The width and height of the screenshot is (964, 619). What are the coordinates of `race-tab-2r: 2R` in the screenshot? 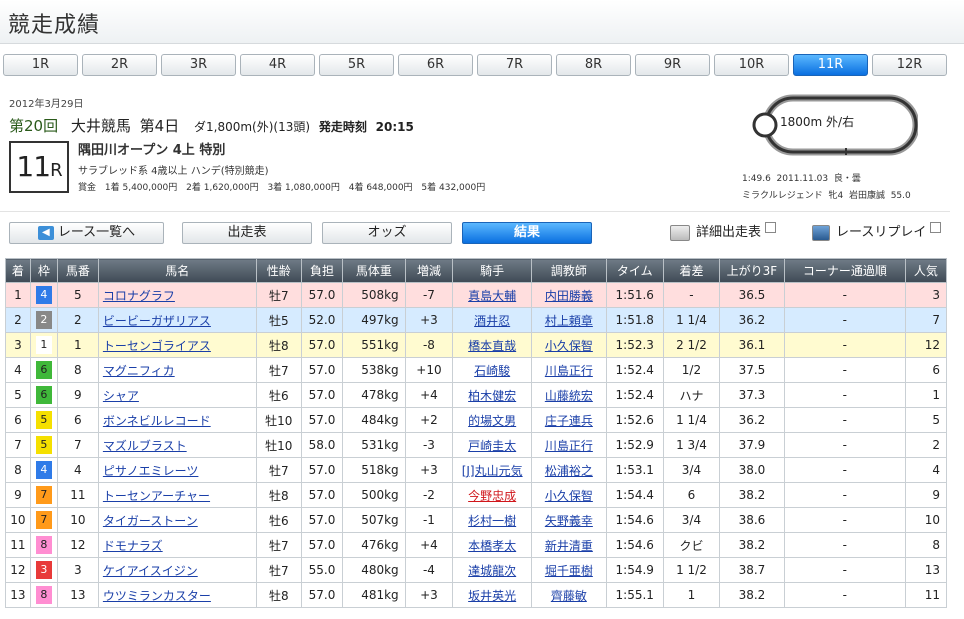 It's located at (119, 65).